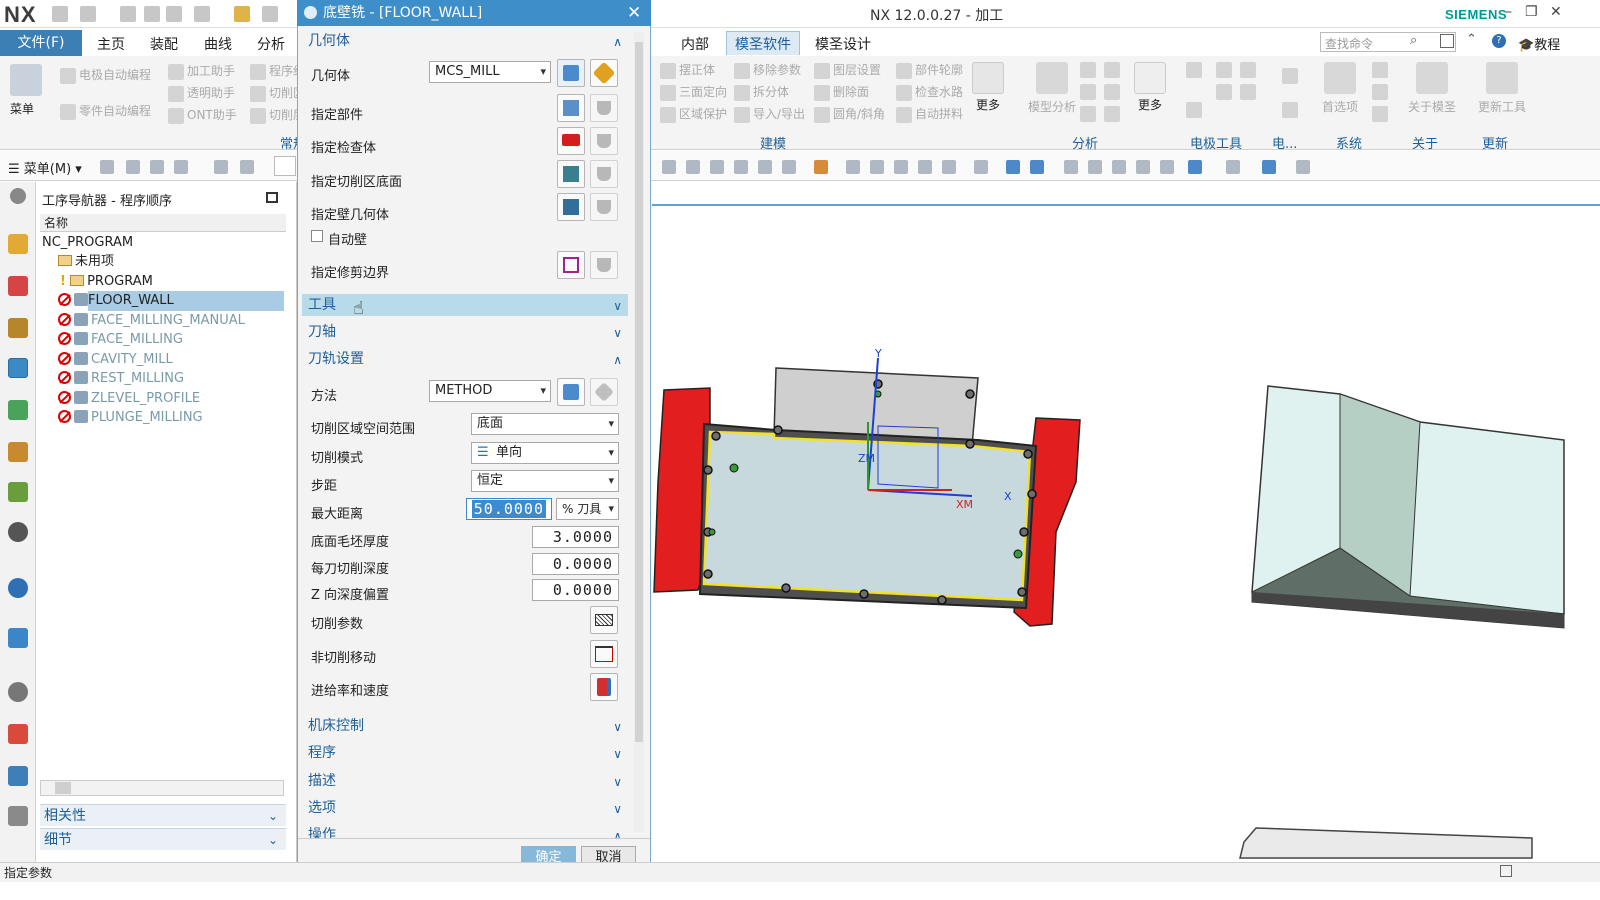 The width and height of the screenshot is (1600, 900). What do you see at coordinates (687, 70) in the screenshot?
I see `align-body-button: 摆正体` at bounding box center [687, 70].